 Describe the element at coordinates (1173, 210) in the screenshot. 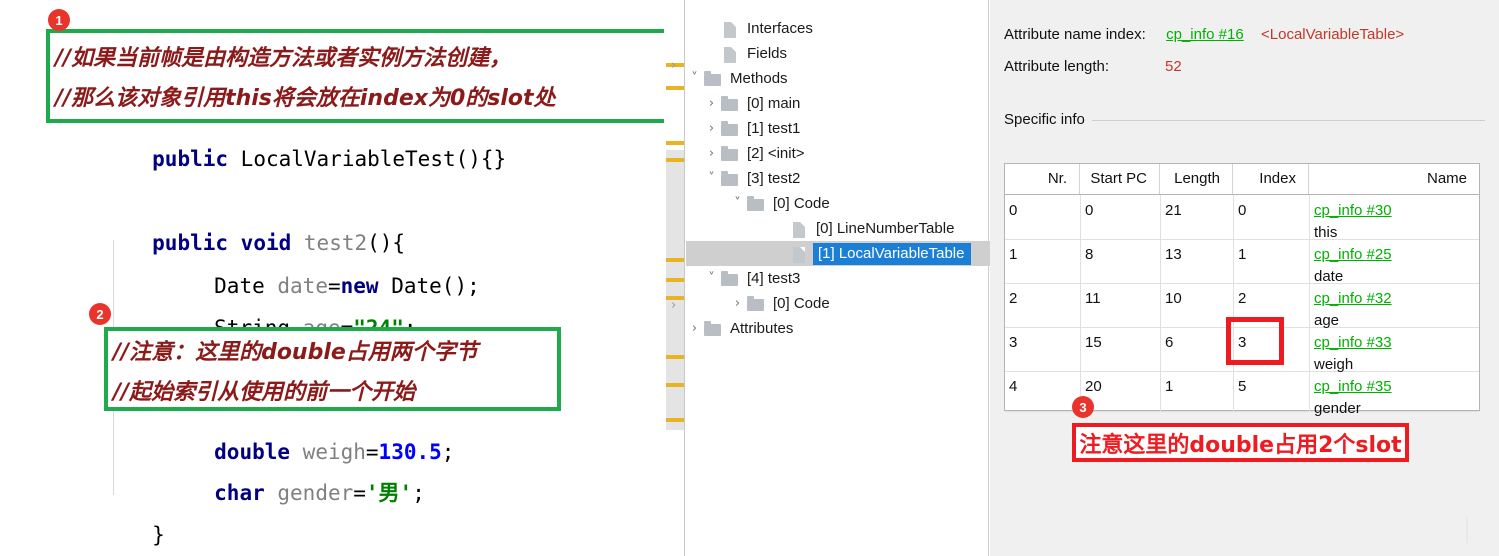

I see `cell-length: 21` at that location.